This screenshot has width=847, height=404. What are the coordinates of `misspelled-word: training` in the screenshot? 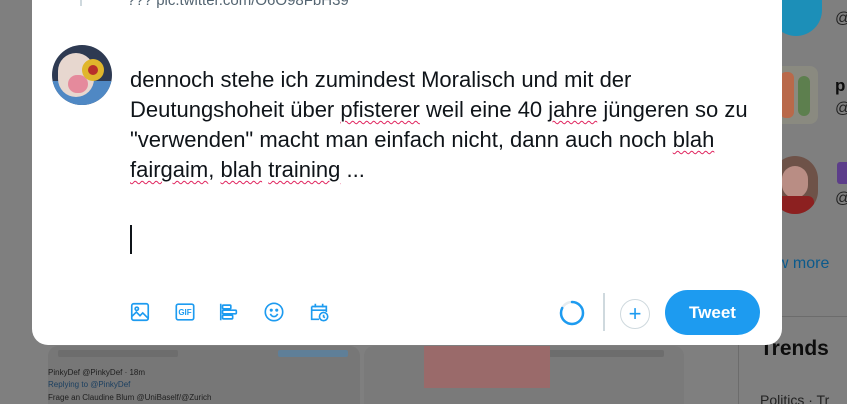 It's located at (304, 169).